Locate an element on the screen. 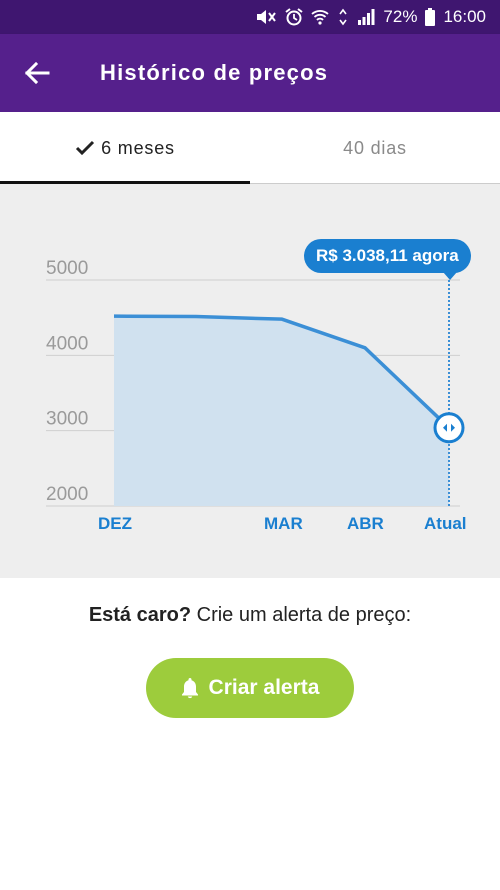  current-point-handle is located at coordinates (449, 428).